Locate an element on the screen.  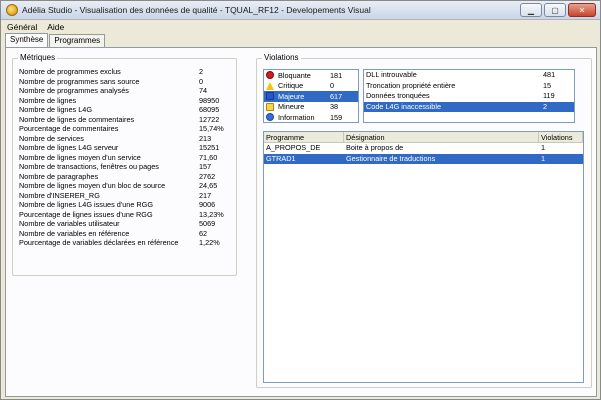
table-row: GTRAD1 Gestionnaire de traductions 1 is located at coordinates (423, 158).